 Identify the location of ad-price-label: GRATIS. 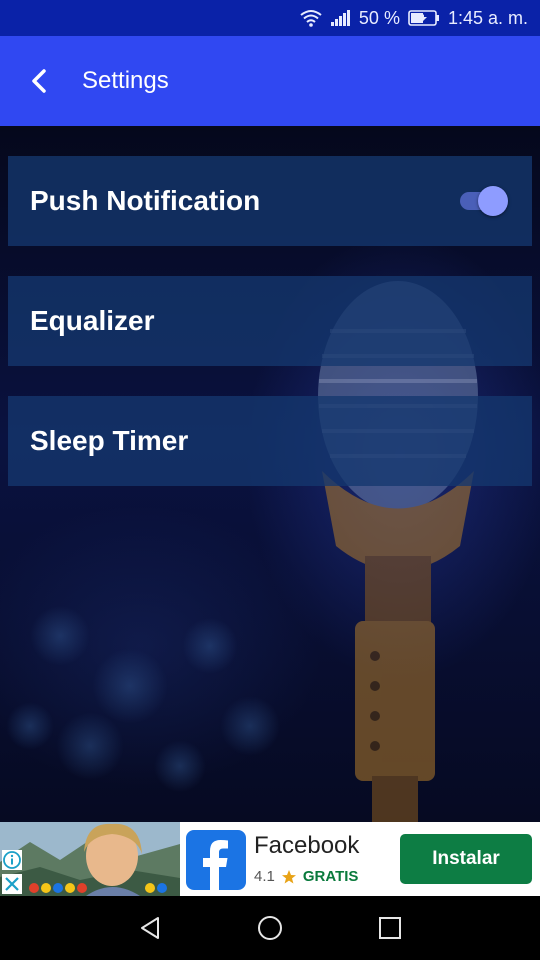
(330, 876).